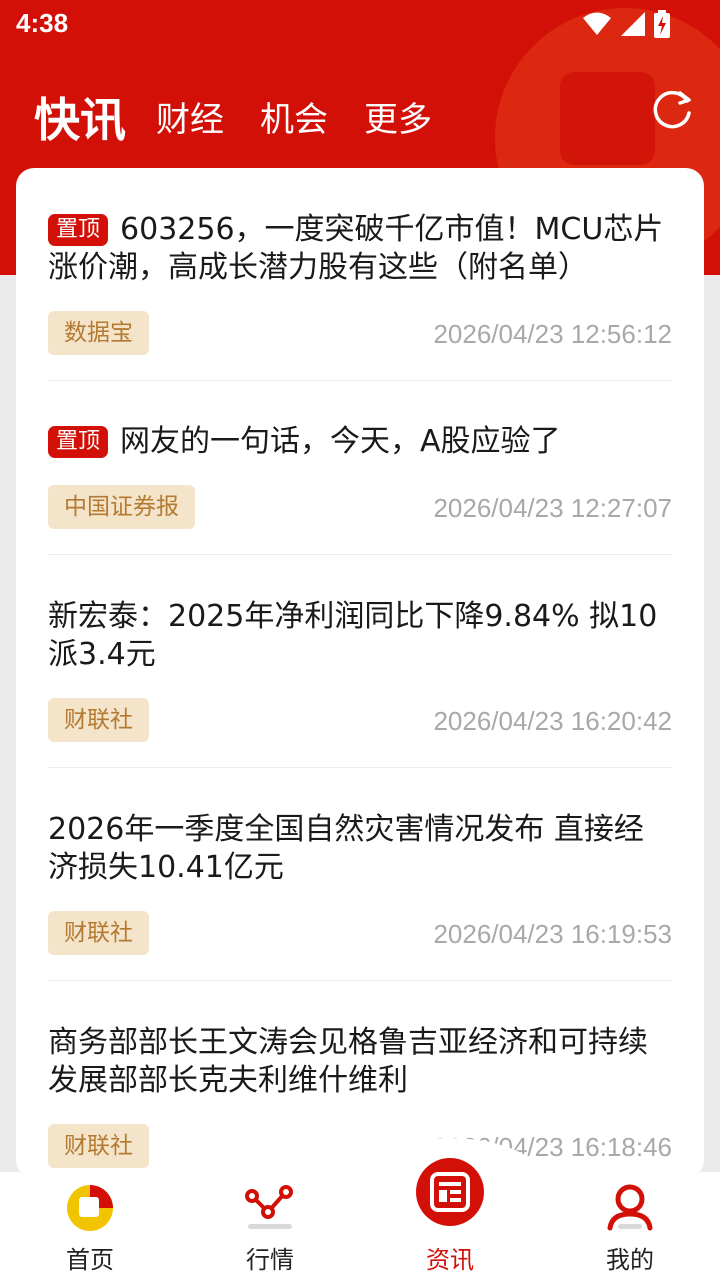 The image size is (720, 1280). Describe the element at coordinates (42, 23) in the screenshot. I see `status-time: 4:38` at that location.